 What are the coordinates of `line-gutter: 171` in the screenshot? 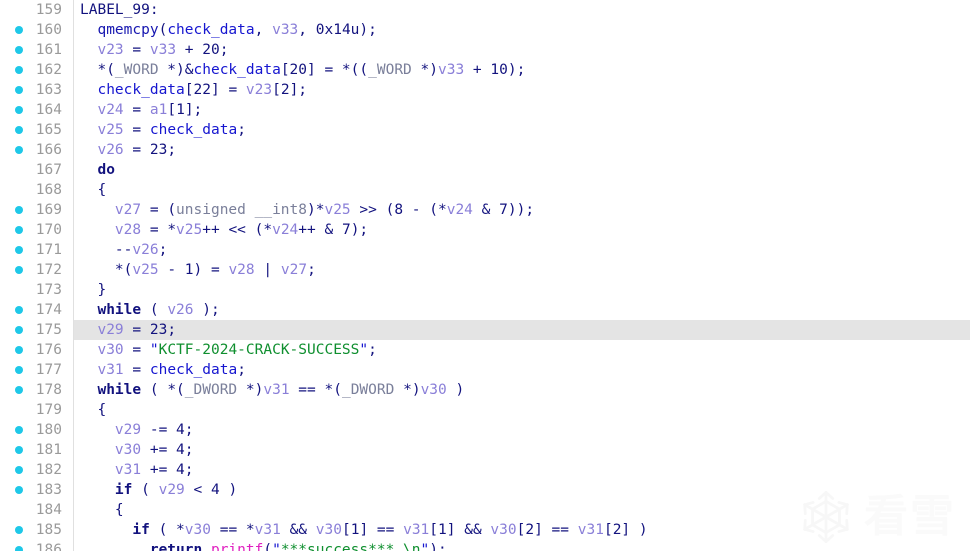 It's located at (36, 250).